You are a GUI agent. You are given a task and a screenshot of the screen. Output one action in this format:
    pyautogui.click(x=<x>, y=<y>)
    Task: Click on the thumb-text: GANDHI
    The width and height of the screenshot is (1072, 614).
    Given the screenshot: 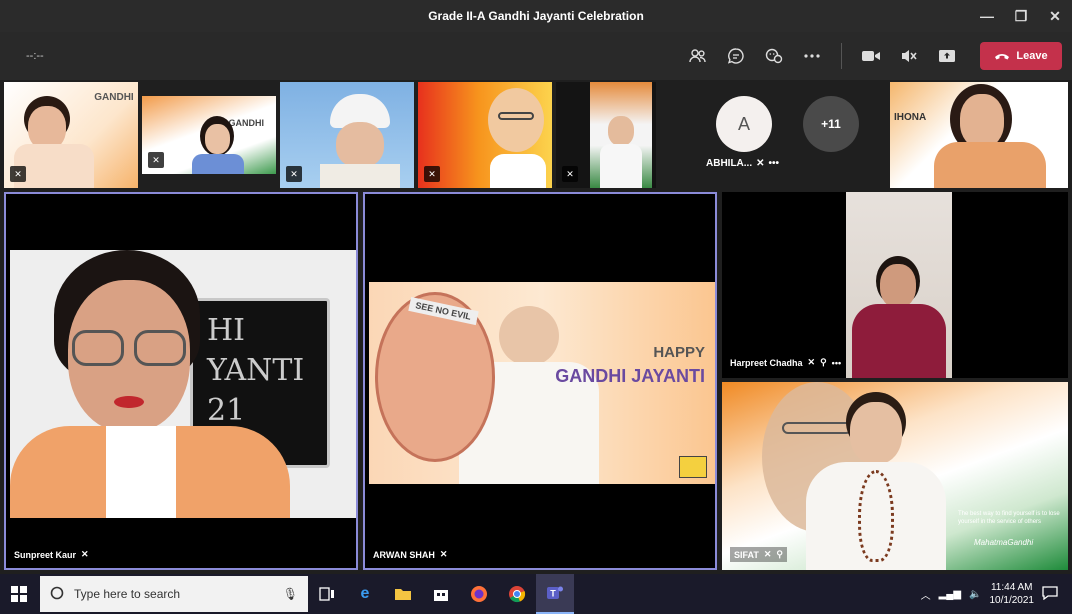 What is the action you would take?
    pyautogui.click(x=114, y=97)
    